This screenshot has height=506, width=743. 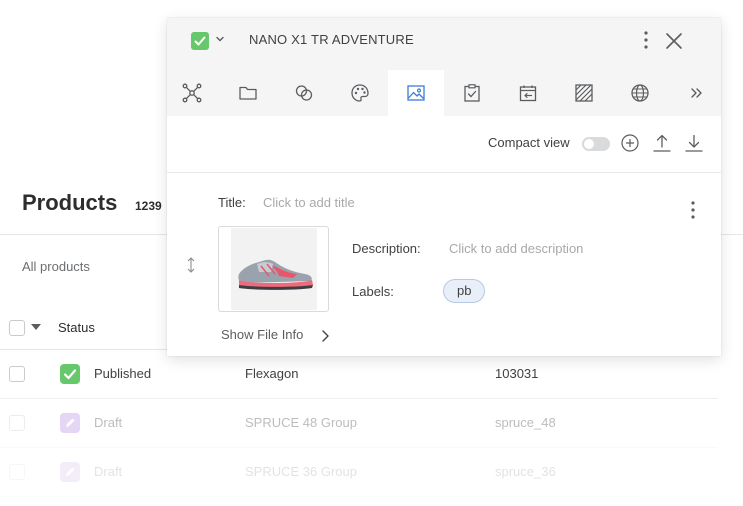 I want to click on tab-folder, so click(x=248, y=93).